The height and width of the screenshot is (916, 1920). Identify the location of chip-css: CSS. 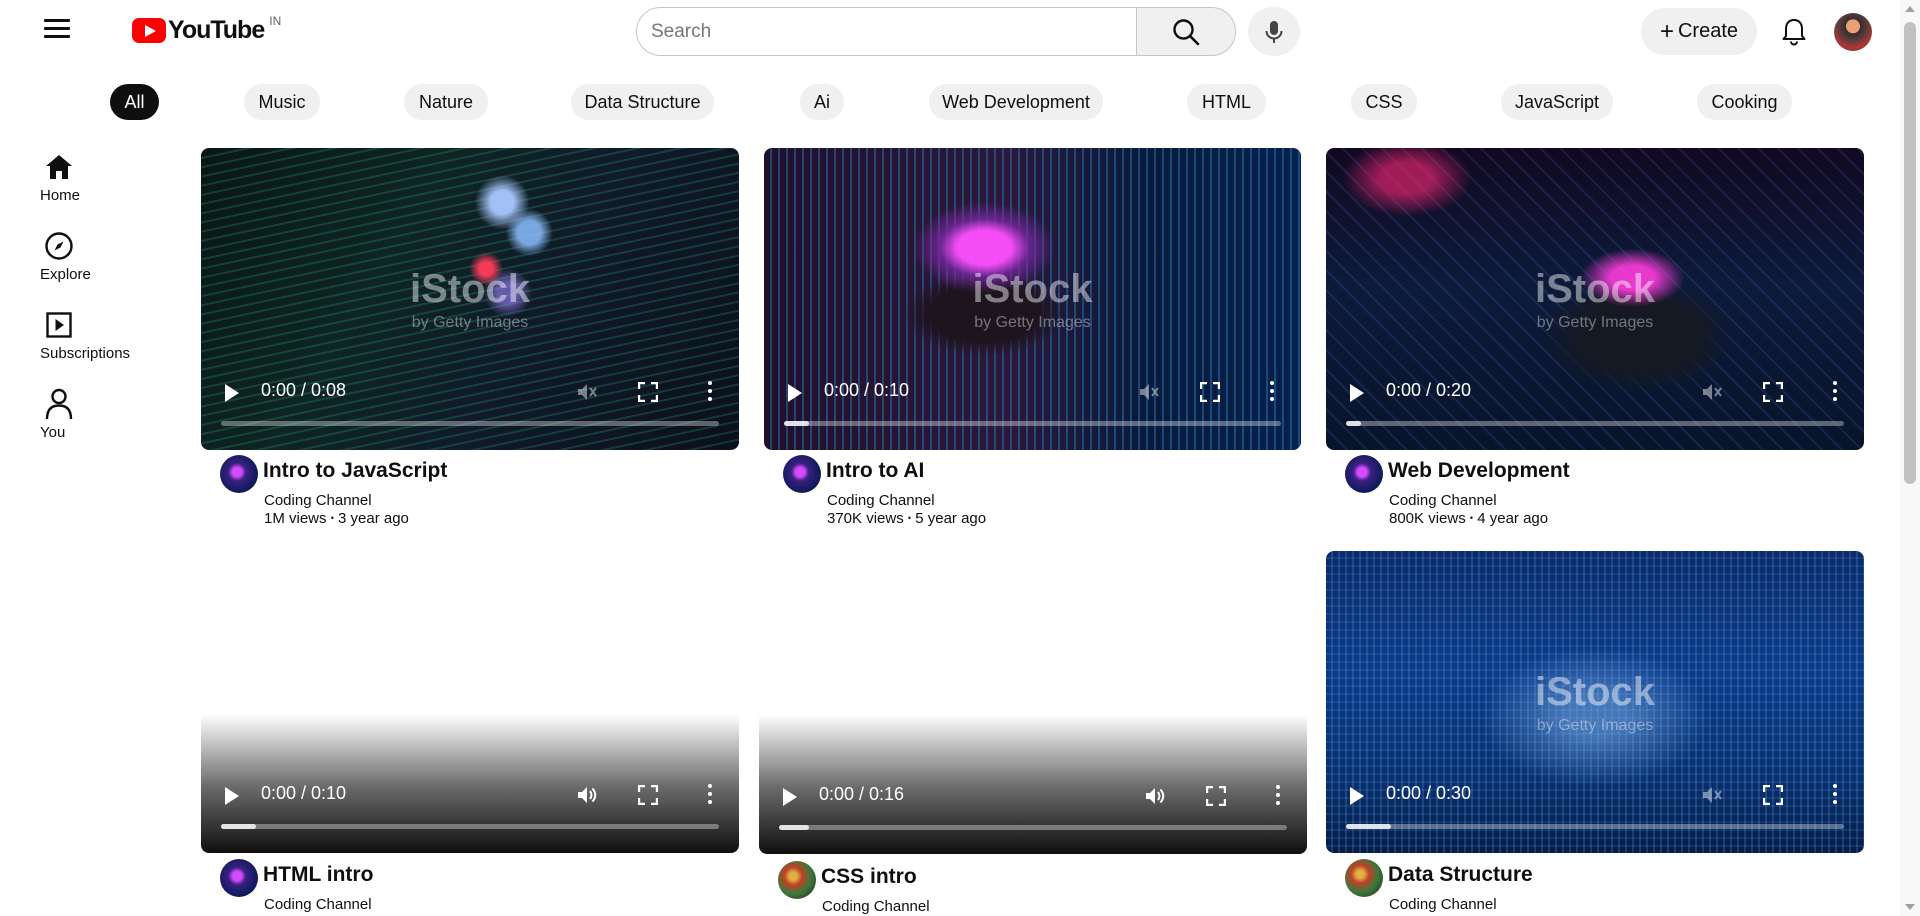
(1384, 102).